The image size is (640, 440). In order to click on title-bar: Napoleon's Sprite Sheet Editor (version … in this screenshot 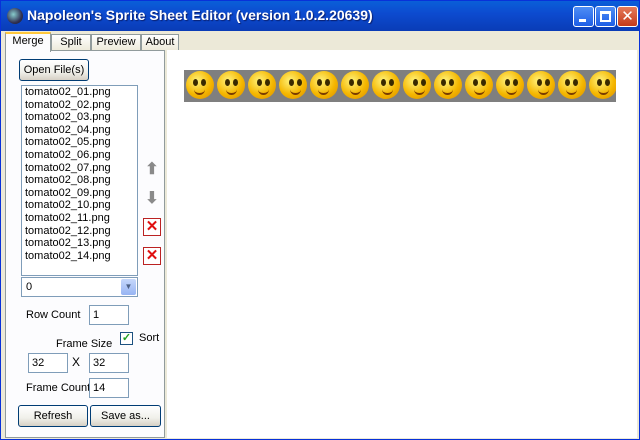, I will do `click(320, 16)`.